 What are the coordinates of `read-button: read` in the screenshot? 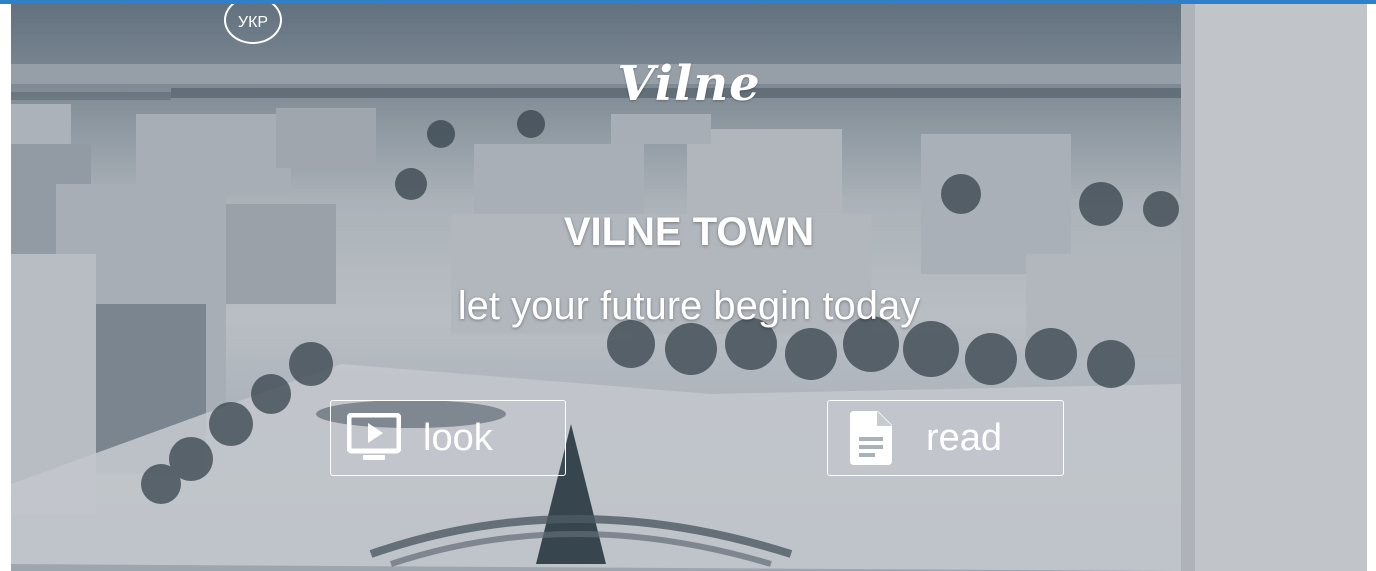 It's located at (945, 438).